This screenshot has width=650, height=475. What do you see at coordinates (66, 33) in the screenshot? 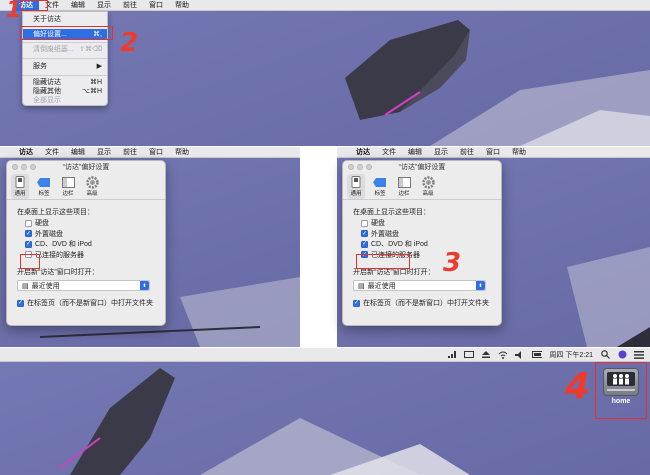
I see `annotation-box-preferences` at bounding box center [66, 33].